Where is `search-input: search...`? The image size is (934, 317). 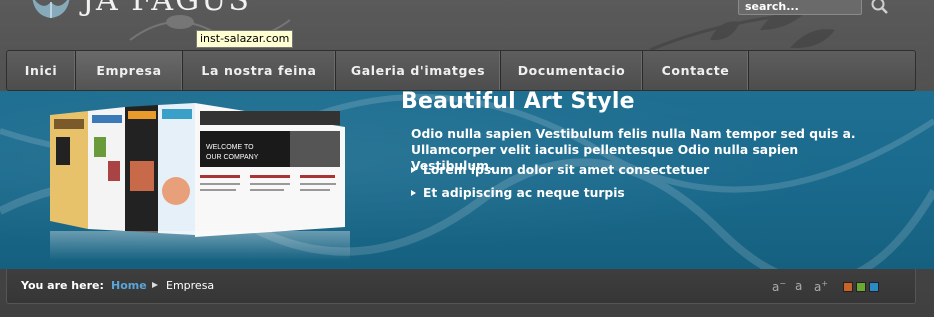
search-input: search... is located at coordinates (800, 7).